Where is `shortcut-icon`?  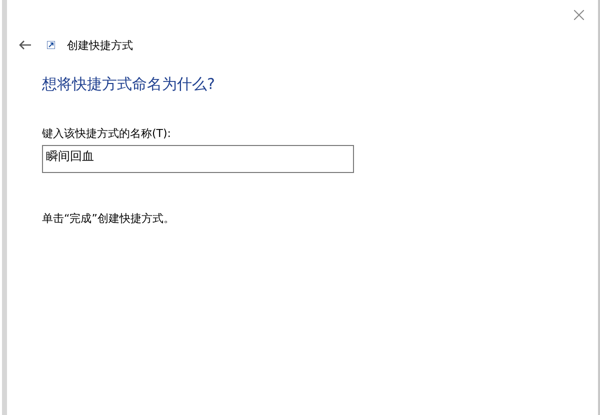
shortcut-icon is located at coordinates (51, 45).